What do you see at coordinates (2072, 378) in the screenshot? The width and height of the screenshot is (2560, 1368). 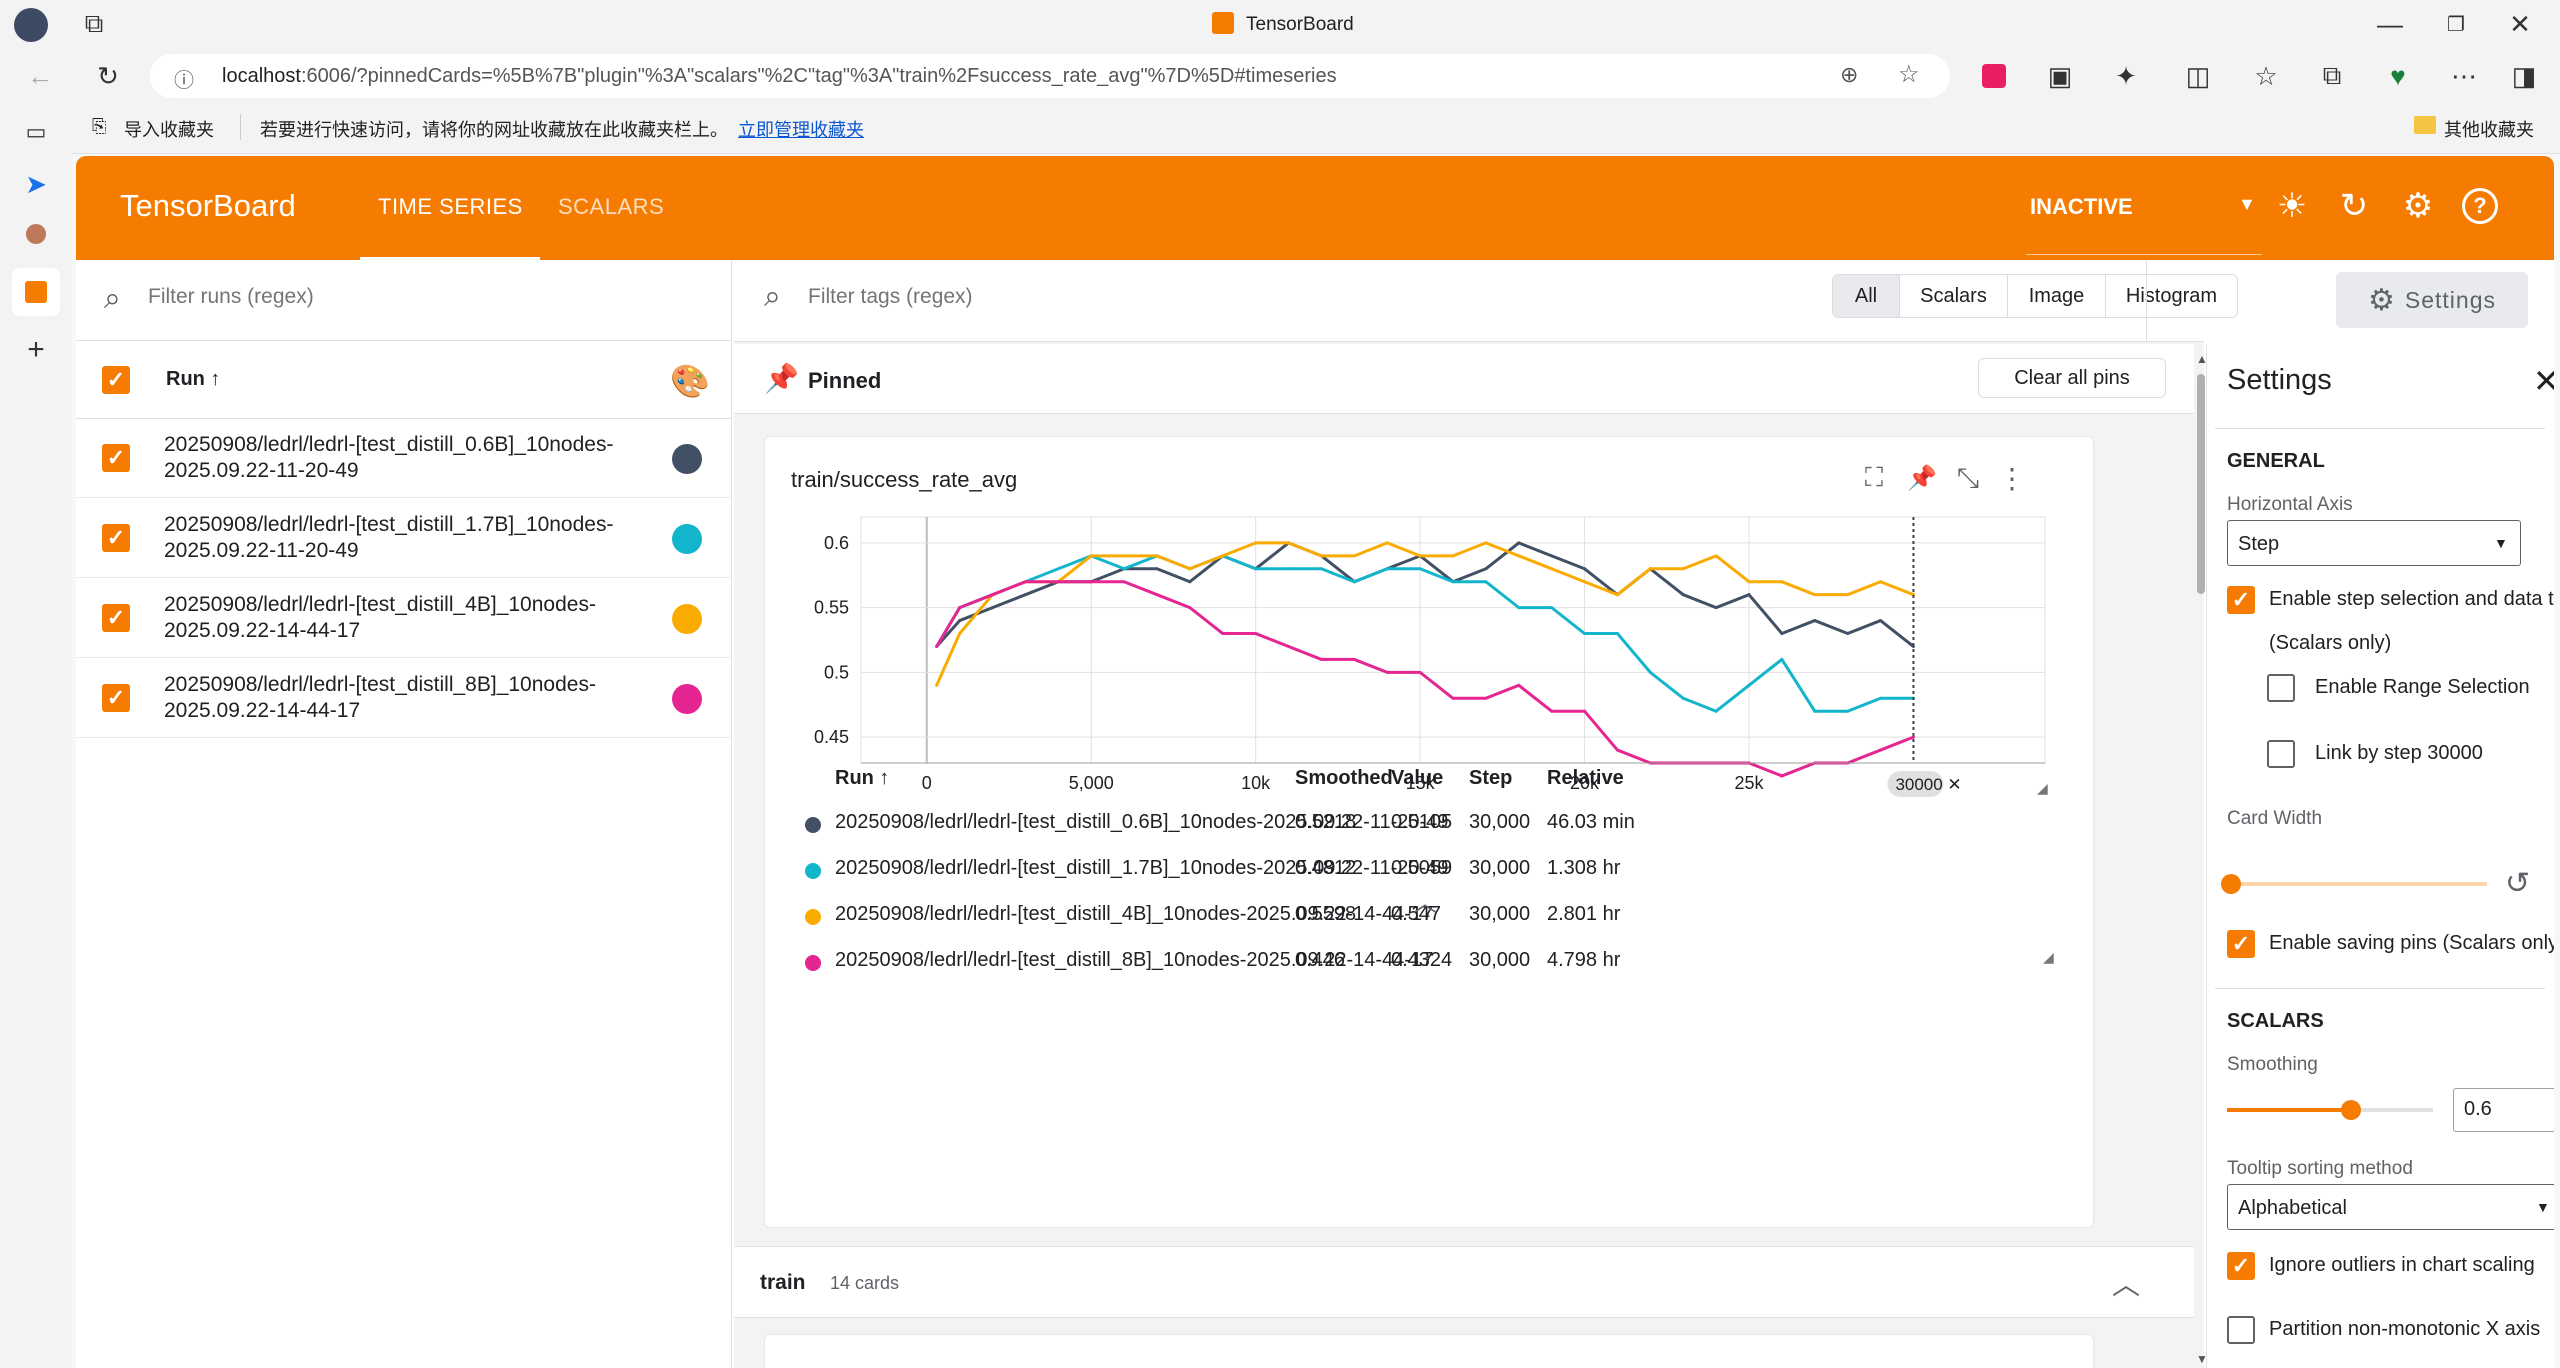 I see `clear-all-pins-button: Clear all pins` at bounding box center [2072, 378].